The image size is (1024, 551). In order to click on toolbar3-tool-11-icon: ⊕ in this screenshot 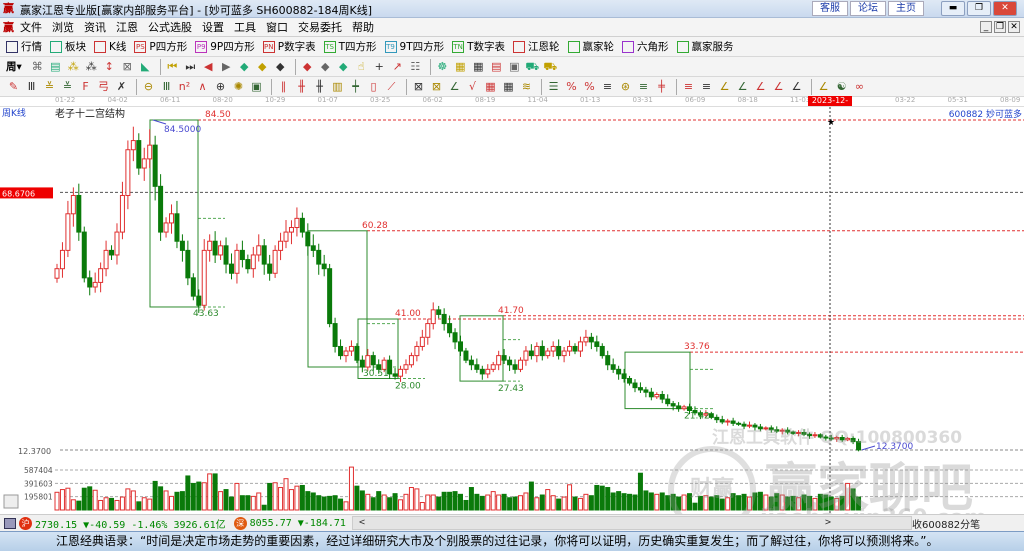, I will do `click(220, 86)`.